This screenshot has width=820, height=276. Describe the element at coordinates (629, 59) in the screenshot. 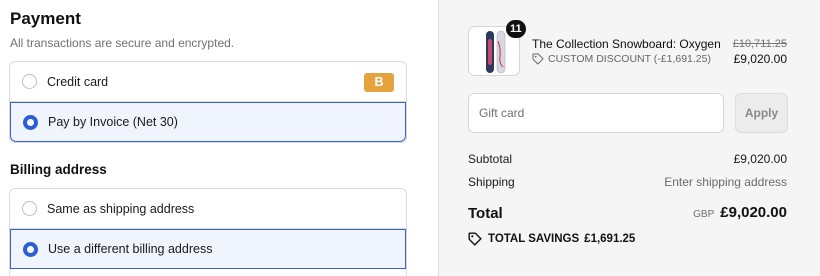

I see `discount-label: CUSTOM DISCOUNT (-£1,691.25)` at that location.